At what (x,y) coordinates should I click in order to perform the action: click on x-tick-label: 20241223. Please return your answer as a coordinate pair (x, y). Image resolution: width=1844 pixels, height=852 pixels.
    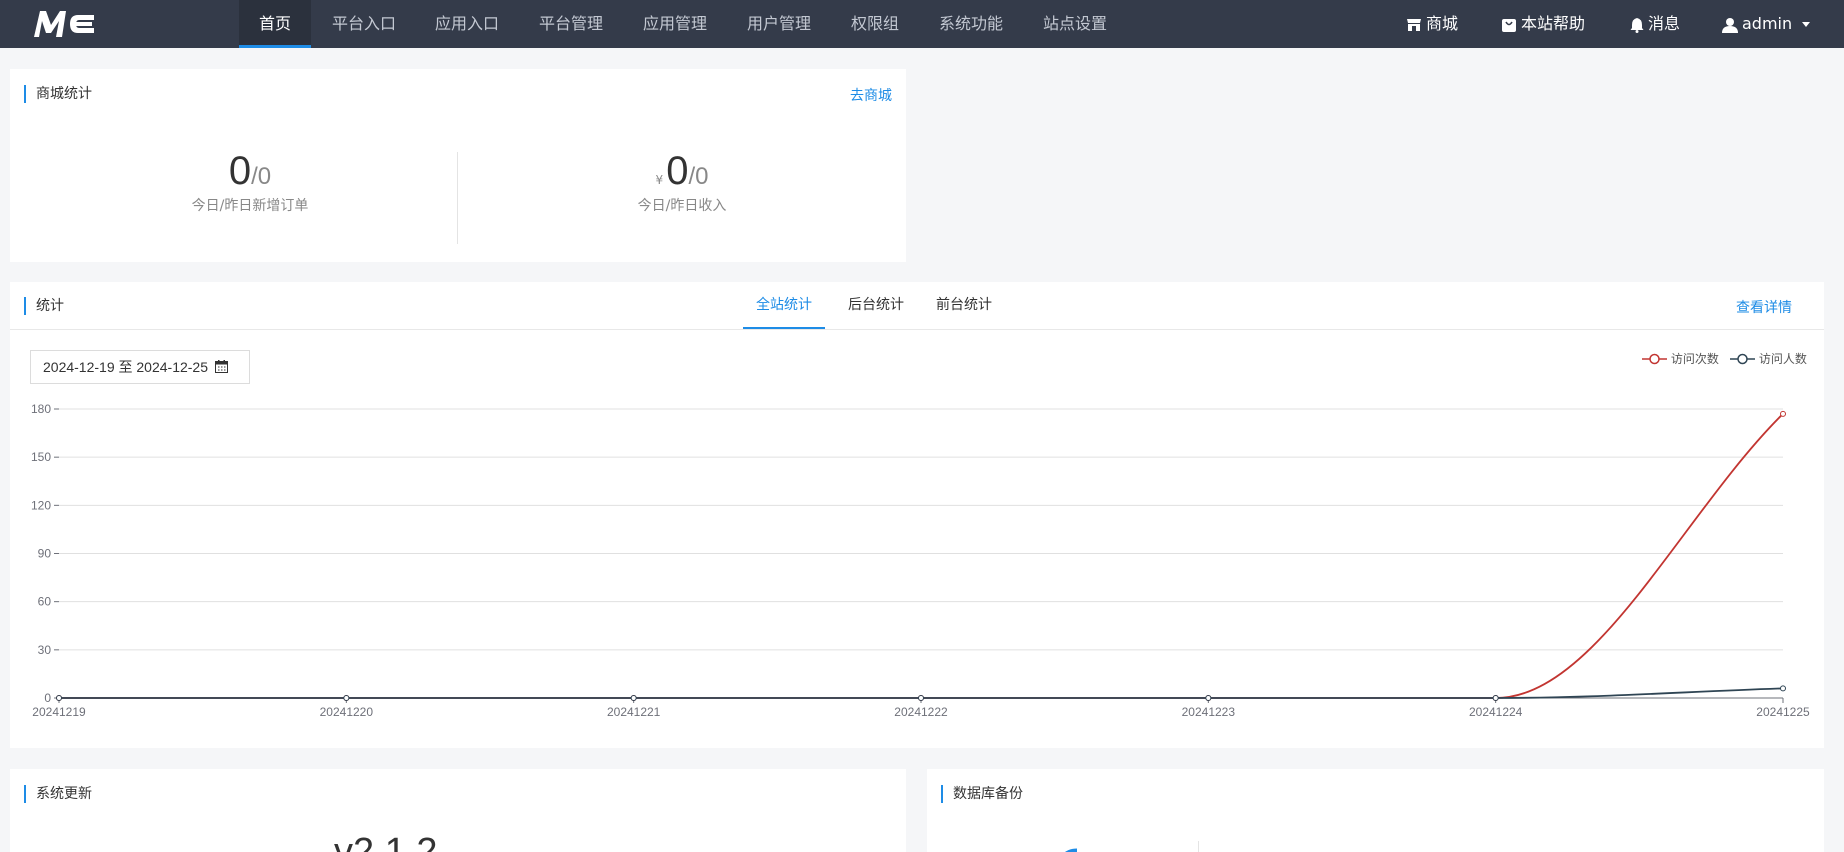
    Looking at the image, I should click on (1209, 712).